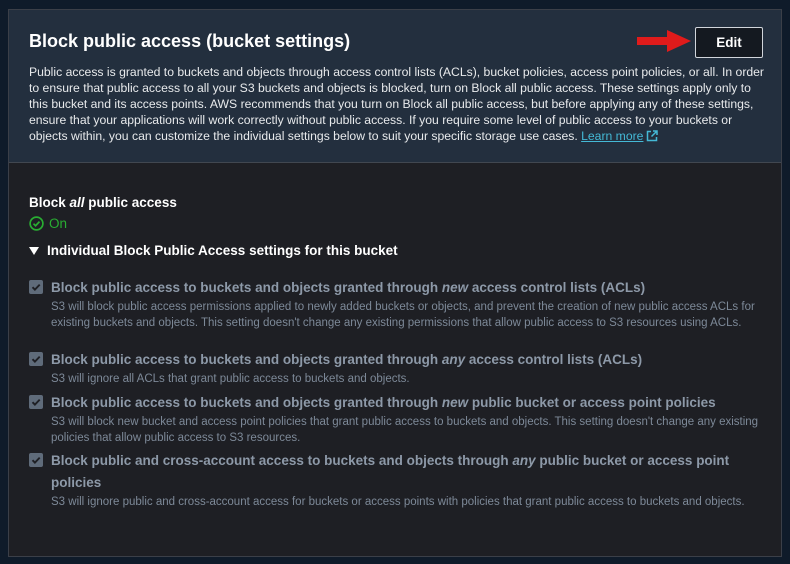  Describe the element at coordinates (612, 136) in the screenshot. I see `learn-more-label: Learn more` at that location.